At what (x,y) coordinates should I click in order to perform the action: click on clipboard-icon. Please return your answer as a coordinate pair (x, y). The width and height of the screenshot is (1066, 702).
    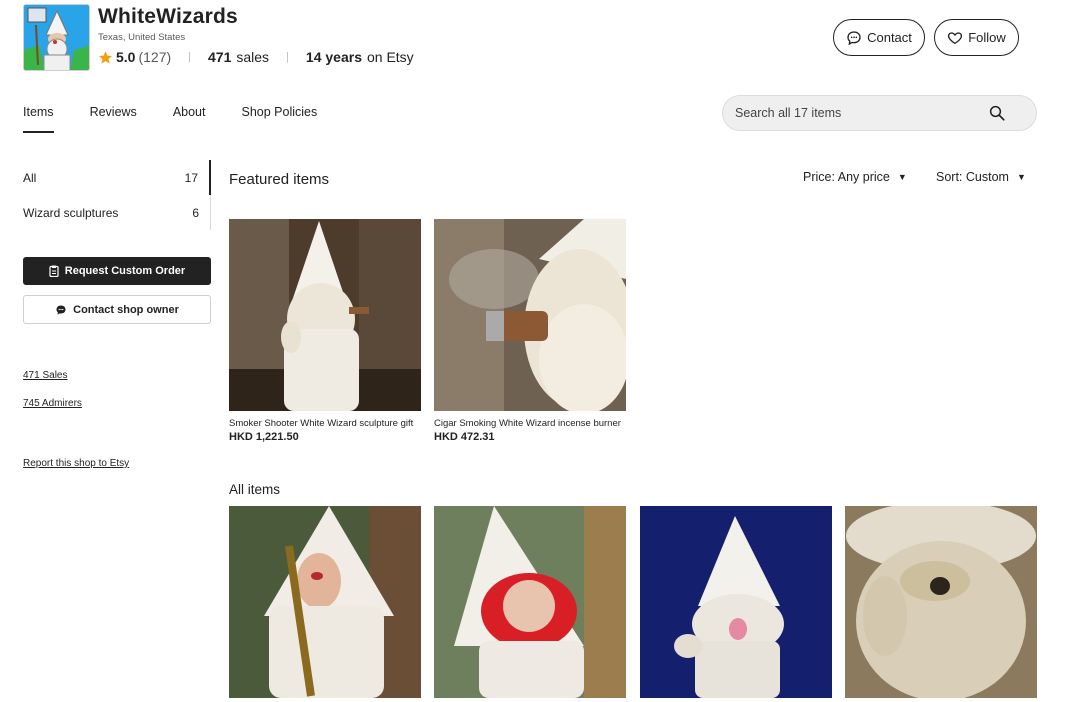
    Looking at the image, I should click on (54, 271).